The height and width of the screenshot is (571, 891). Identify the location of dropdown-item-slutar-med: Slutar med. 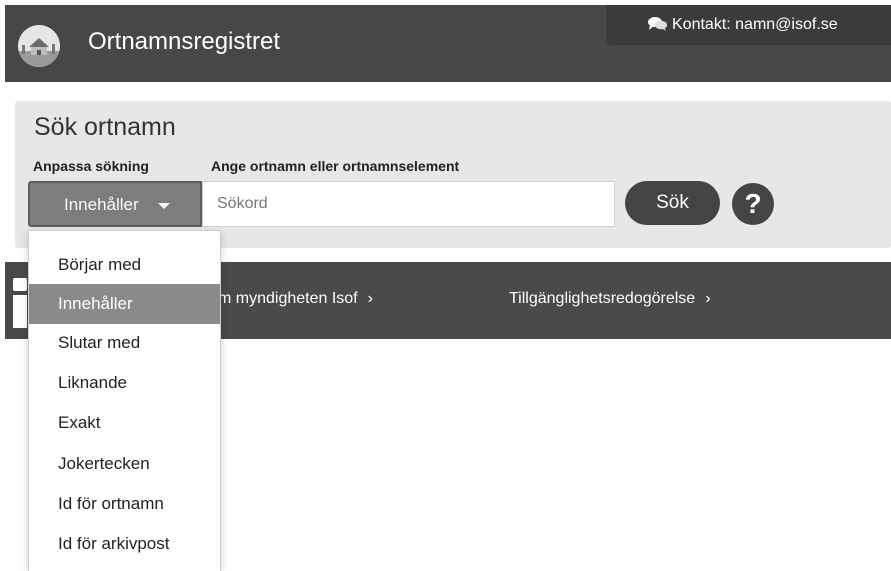
(124, 343).